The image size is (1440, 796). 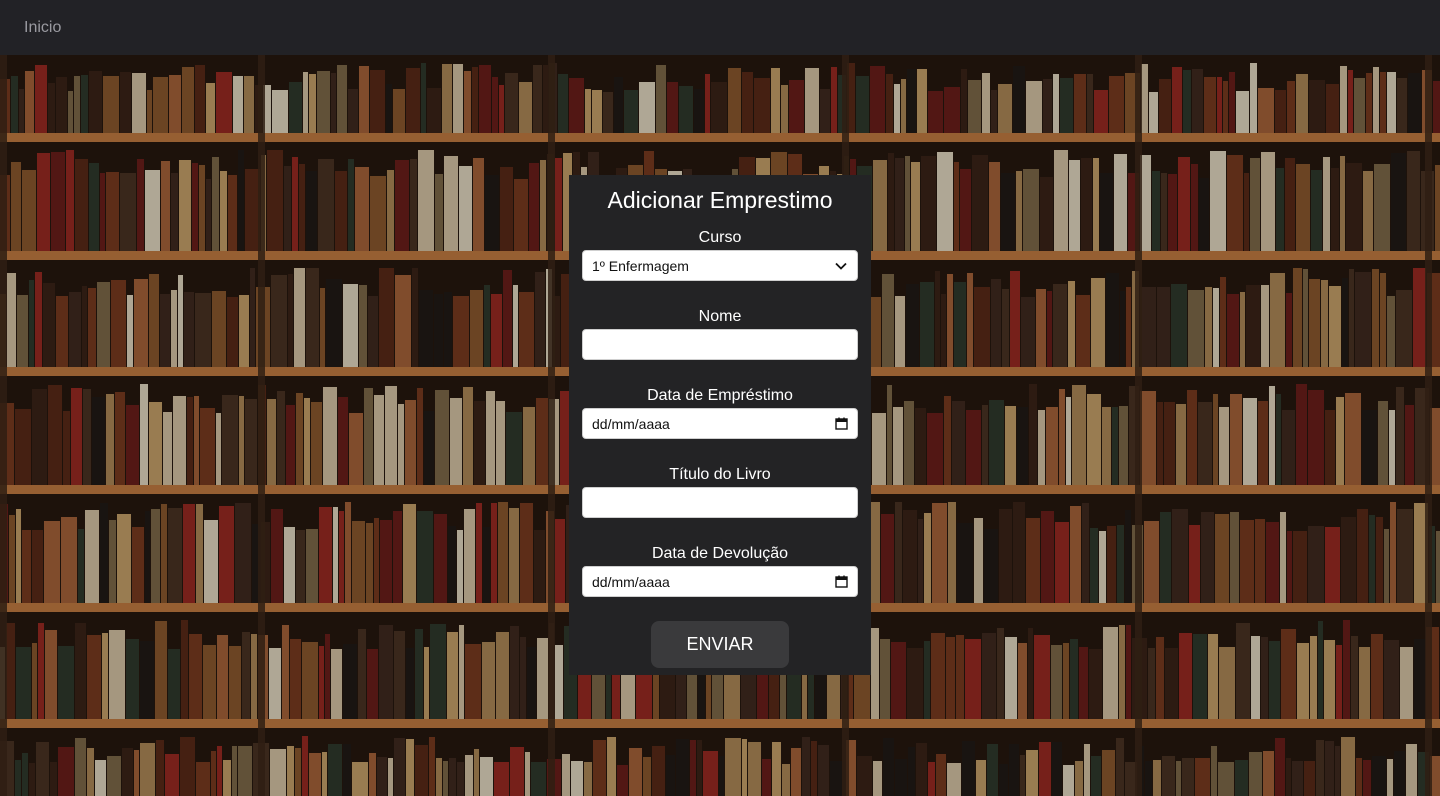 What do you see at coordinates (720, 237) in the screenshot?
I see `course-label: Curso` at bounding box center [720, 237].